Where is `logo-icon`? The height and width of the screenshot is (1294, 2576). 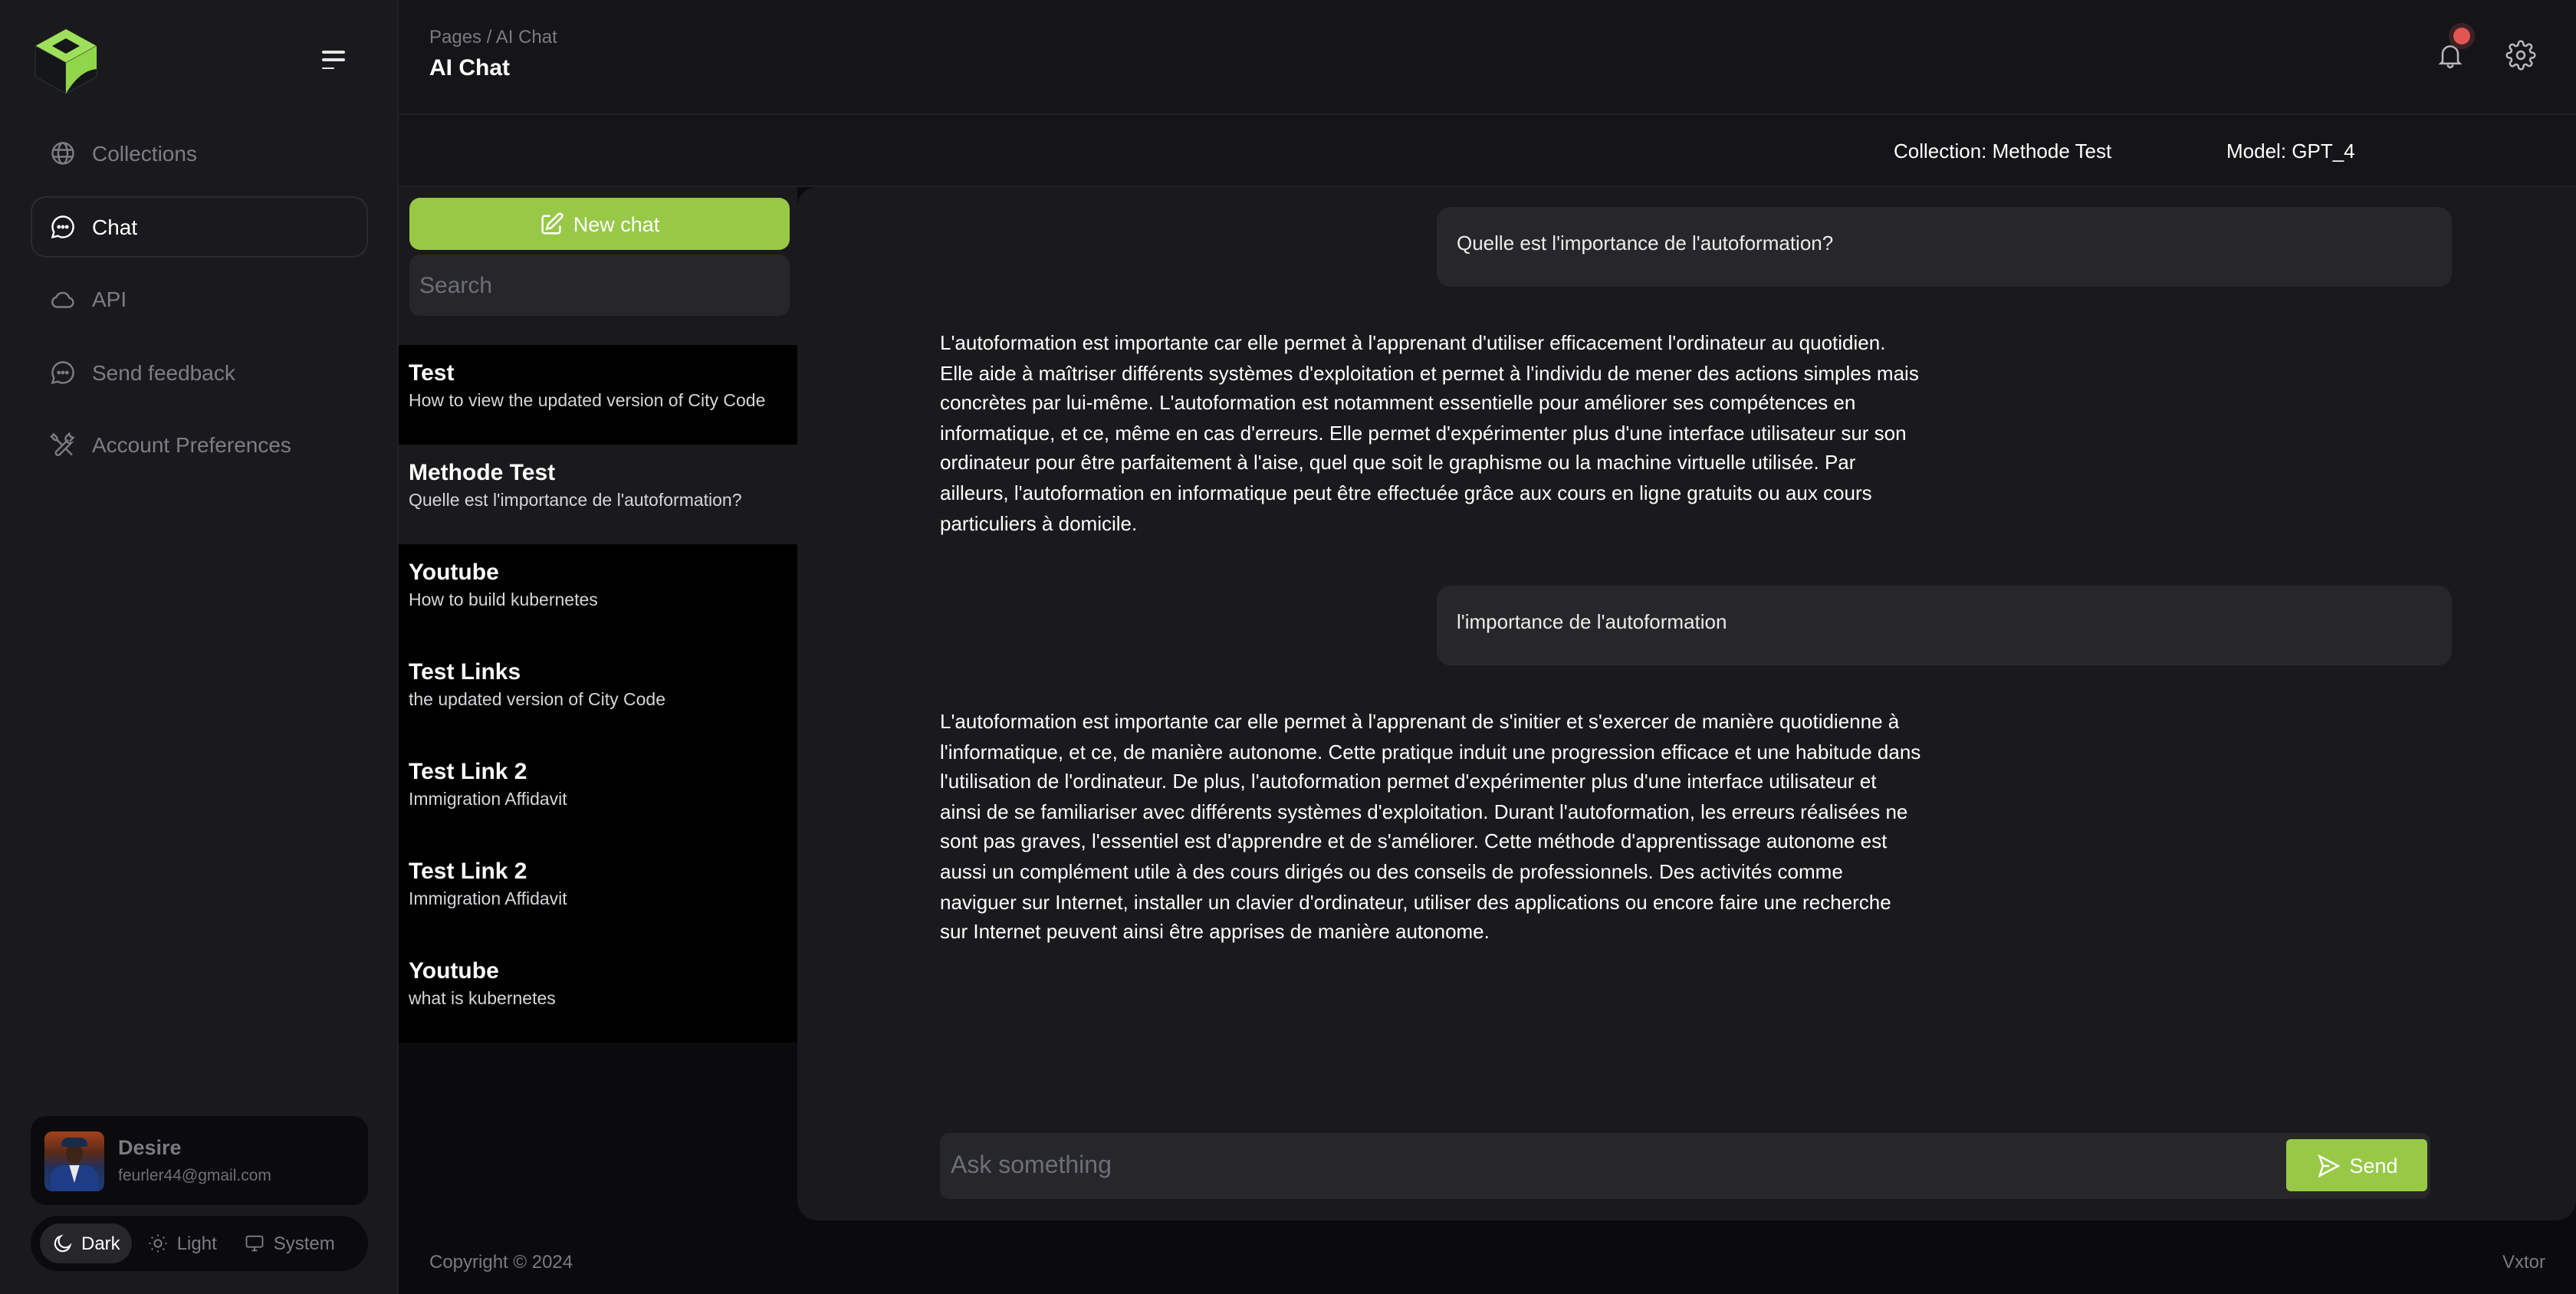 logo-icon is located at coordinates (66, 61).